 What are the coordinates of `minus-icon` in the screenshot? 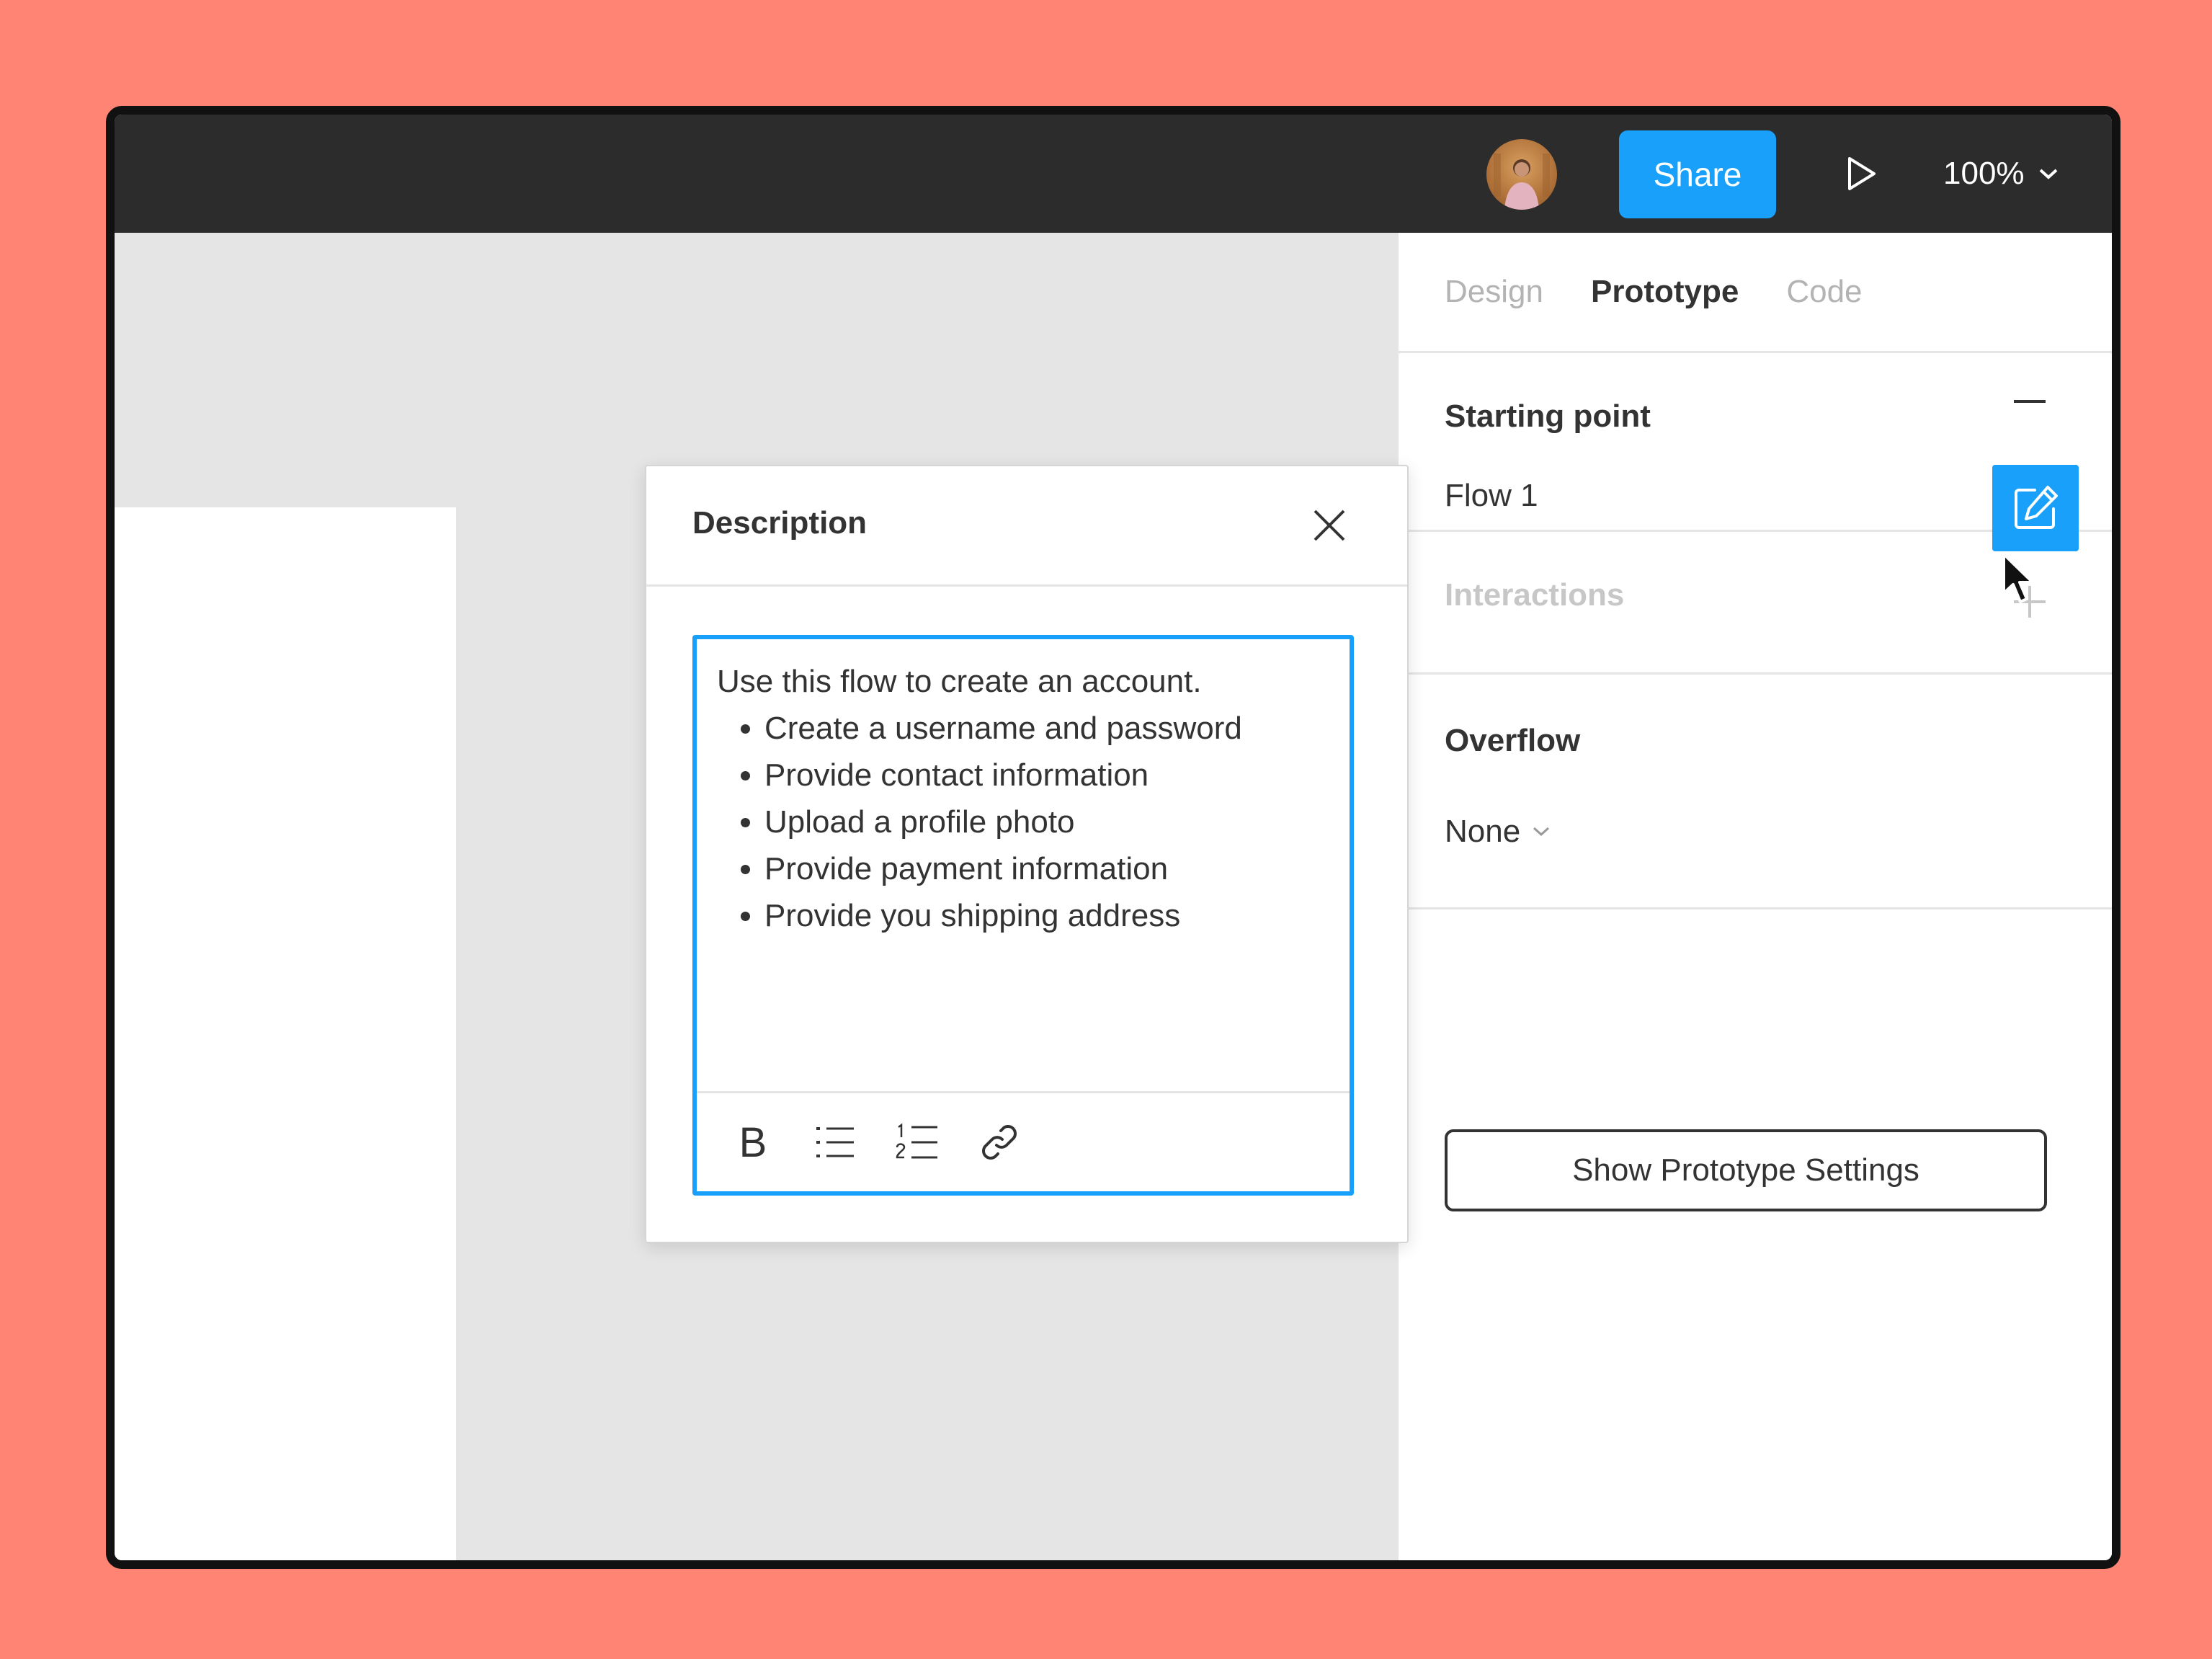 It's located at (2030, 401).